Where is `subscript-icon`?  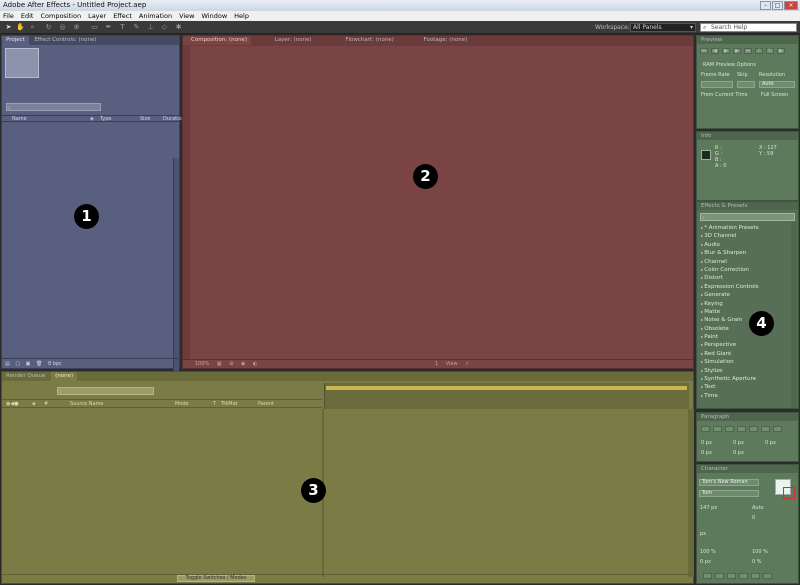
subscript-icon is located at coordinates (767, 576).